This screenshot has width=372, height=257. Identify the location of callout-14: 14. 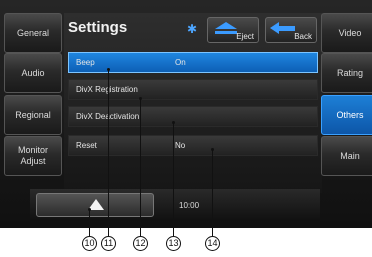
(212, 243).